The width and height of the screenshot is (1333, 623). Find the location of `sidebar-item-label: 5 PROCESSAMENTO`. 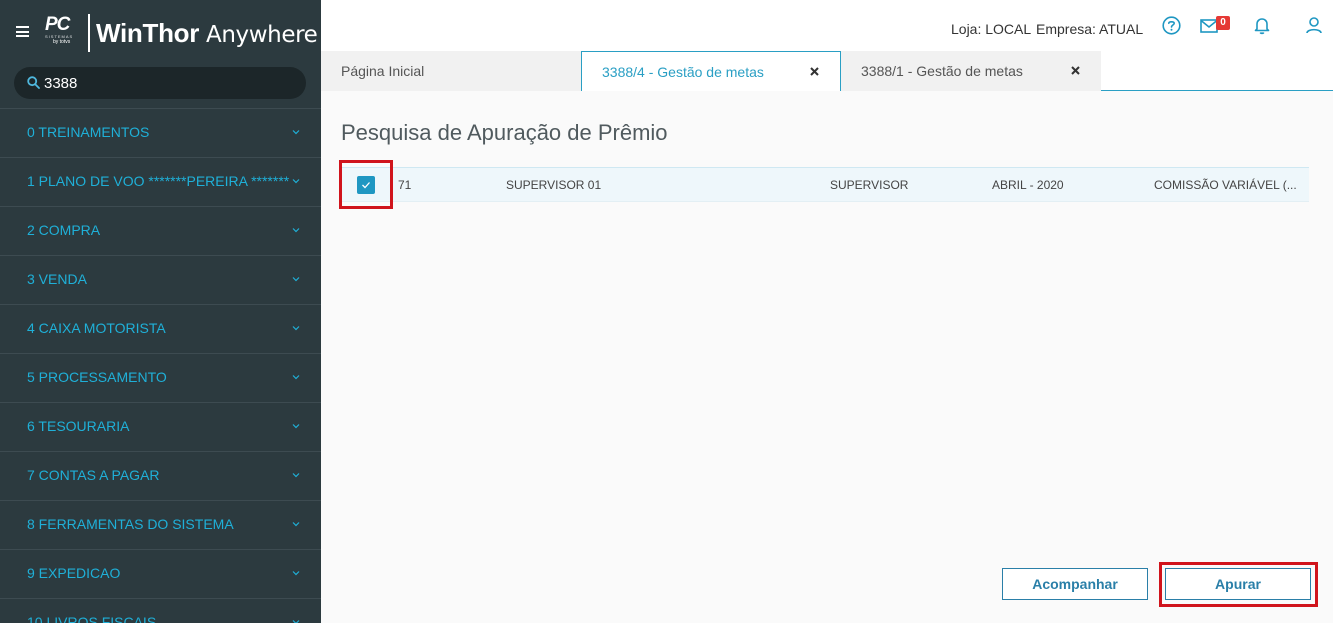

sidebar-item-label: 5 PROCESSAMENTO is located at coordinates (97, 377).